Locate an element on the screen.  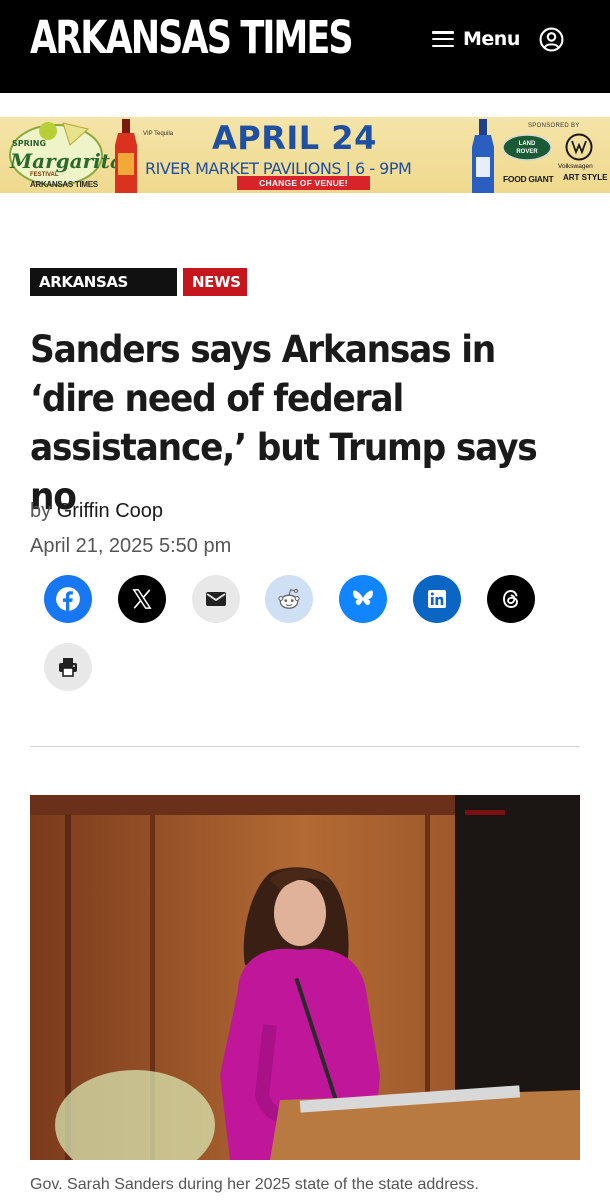
share-x-button is located at coordinates (142, 599).